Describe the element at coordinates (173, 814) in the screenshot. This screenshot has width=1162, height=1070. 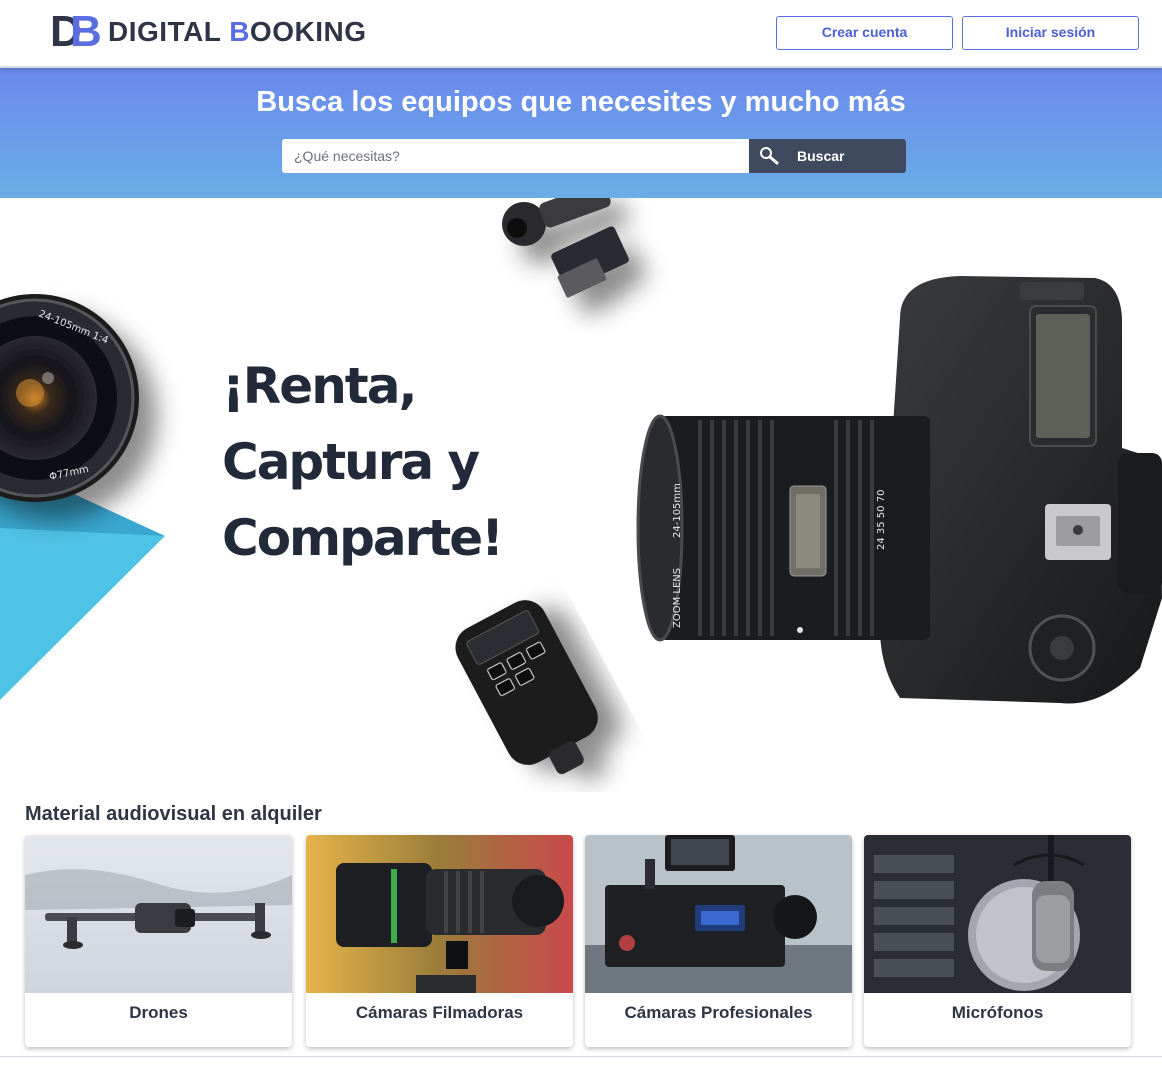
I see `categories-title: Material audiovisual en alquiler` at that location.